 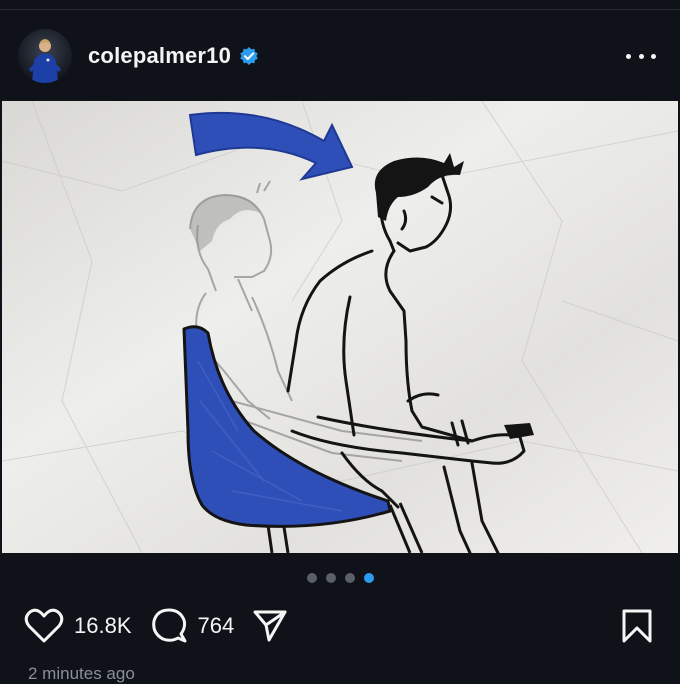 I want to click on paper-plane-icon, so click(x=270, y=626).